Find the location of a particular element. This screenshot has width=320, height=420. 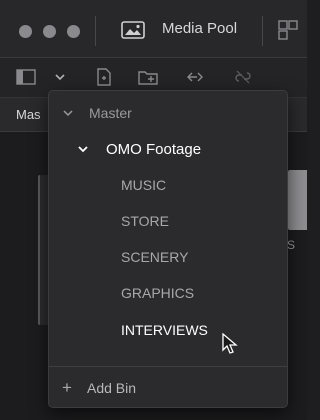

menu-item-scenery: SCENERY is located at coordinates (168, 258).